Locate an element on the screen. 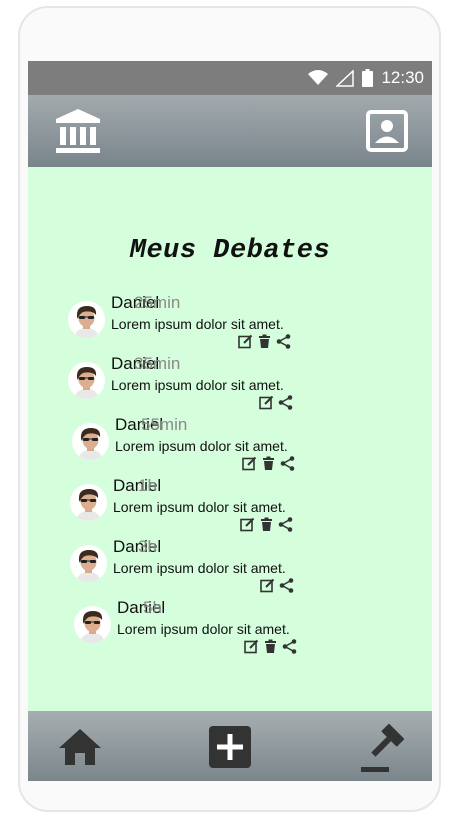  debate-item: Daniel 5h Lorem ipsum dolor sit amet. is located at coordinates (194, 629).